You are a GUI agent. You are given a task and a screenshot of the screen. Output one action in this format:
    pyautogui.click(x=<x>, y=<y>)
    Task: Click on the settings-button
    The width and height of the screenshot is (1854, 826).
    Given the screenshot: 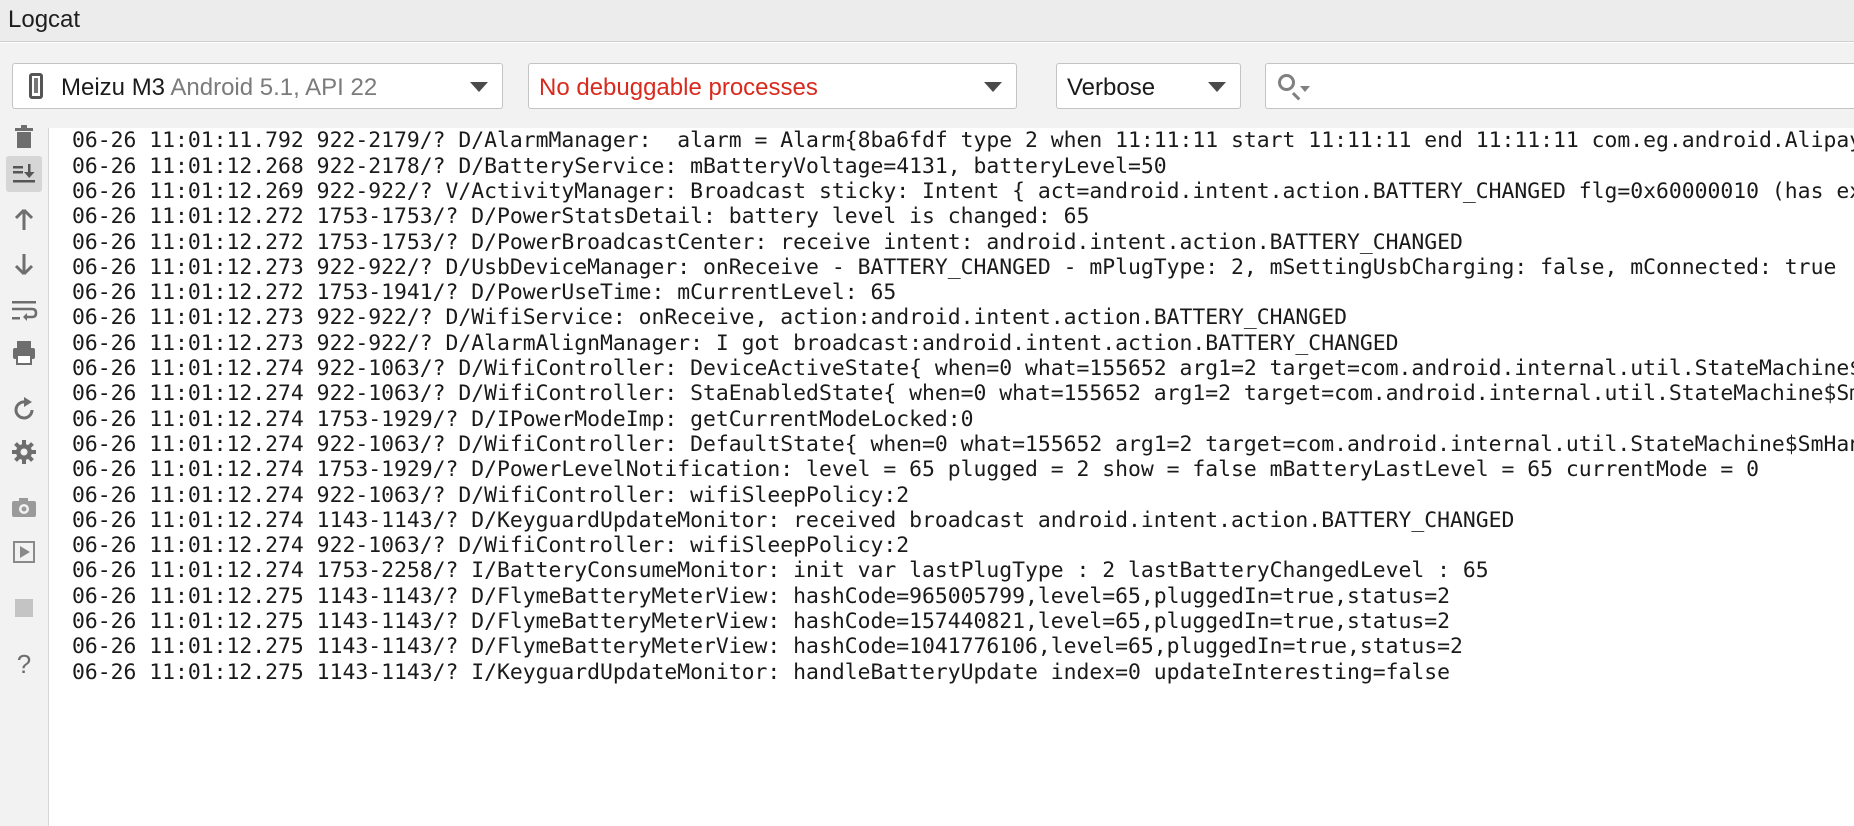 What is the action you would take?
    pyautogui.click(x=24, y=452)
    